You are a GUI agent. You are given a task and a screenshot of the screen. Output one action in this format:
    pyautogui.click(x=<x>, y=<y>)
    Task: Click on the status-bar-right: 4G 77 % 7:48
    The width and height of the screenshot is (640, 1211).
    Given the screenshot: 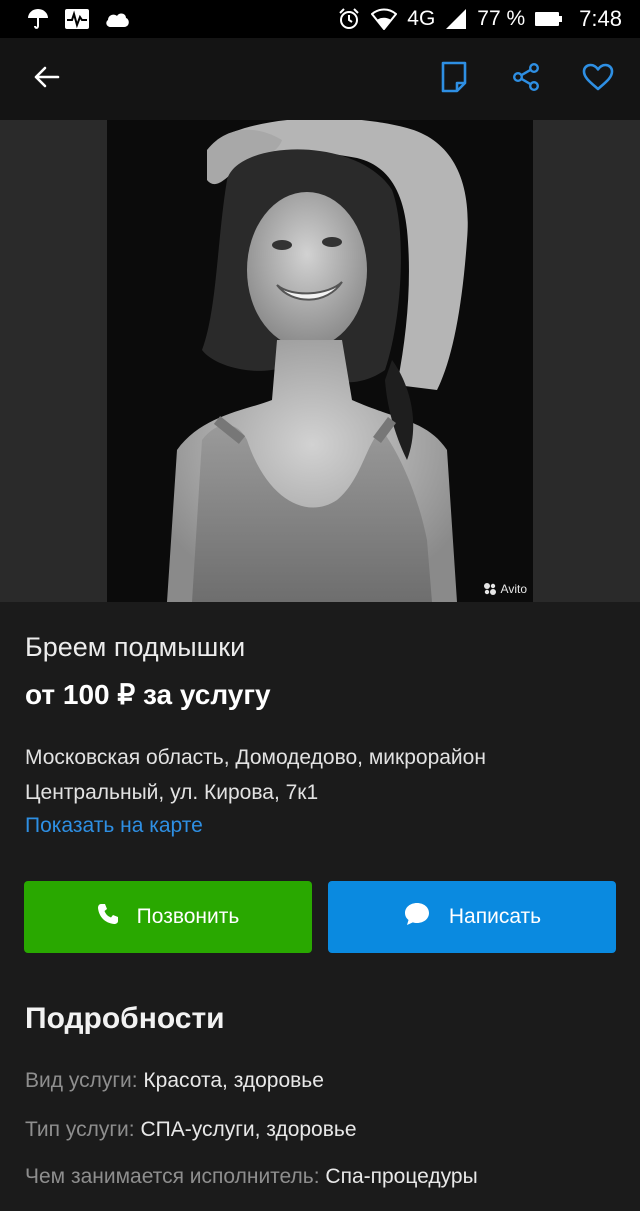 What is the action you would take?
    pyautogui.click(x=479, y=19)
    